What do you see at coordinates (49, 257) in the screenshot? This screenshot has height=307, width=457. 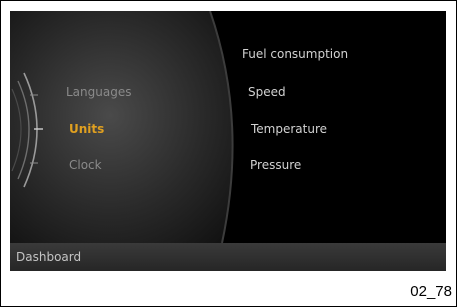 I see `footer-title: Dashboard` at bounding box center [49, 257].